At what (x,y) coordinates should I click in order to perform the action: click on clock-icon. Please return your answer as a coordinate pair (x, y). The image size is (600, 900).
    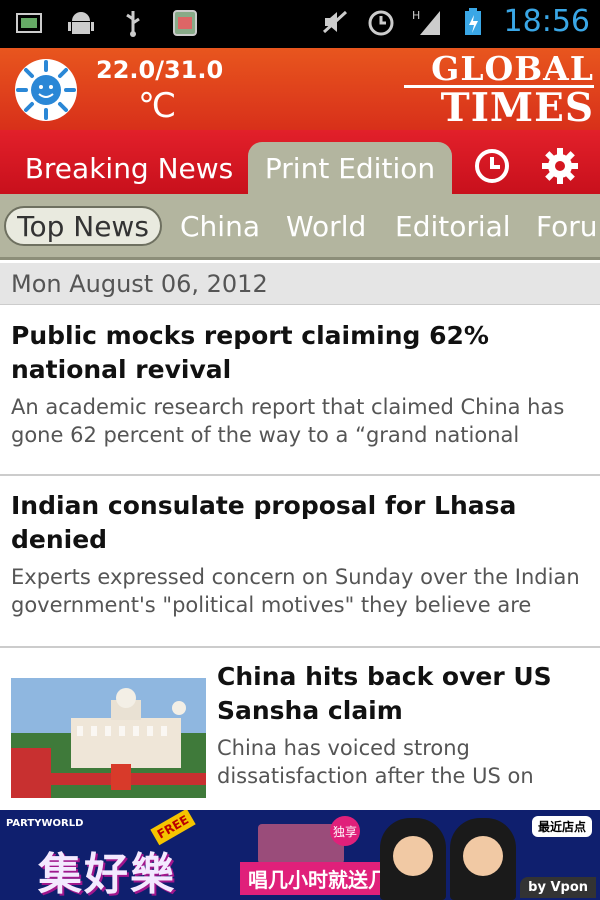
    Looking at the image, I should click on (492, 166).